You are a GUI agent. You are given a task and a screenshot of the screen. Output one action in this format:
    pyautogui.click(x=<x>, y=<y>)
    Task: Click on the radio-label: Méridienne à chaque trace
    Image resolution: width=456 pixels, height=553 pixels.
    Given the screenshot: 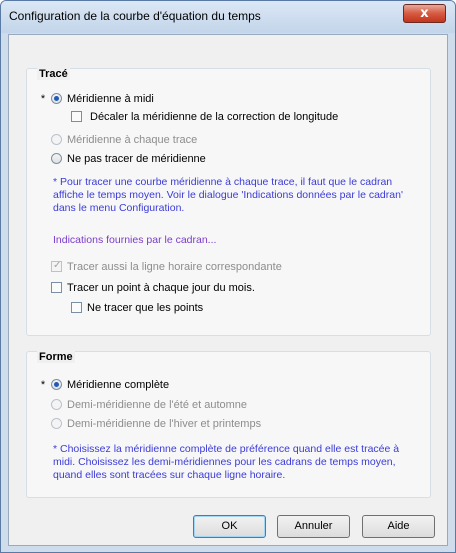 What is the action you would take?
    pyautogui.click(x=132, y=140)
    